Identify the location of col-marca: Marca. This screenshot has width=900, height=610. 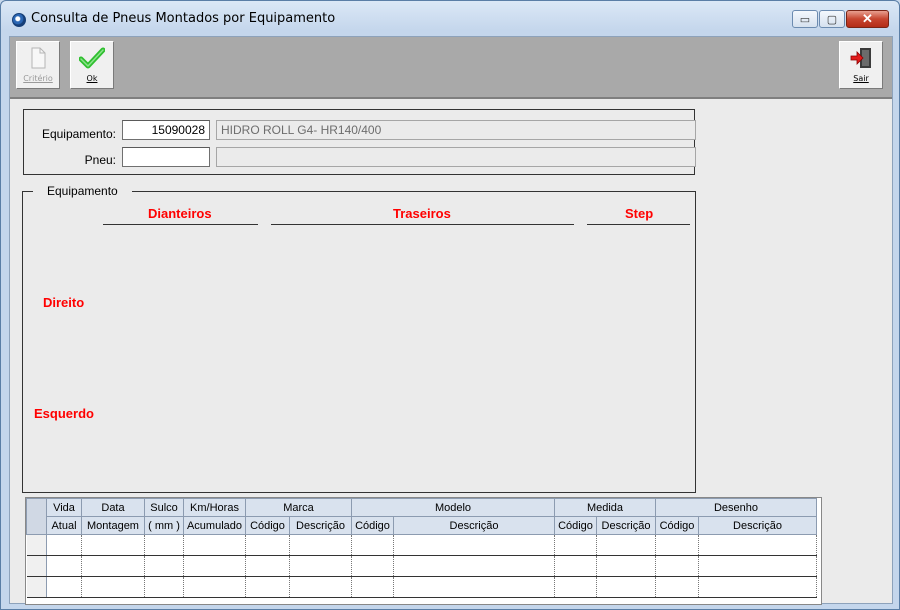
(298, 507).